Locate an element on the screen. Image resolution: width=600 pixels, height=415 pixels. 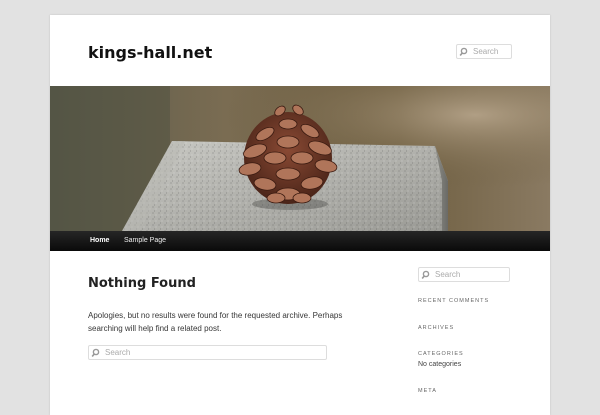
widget-title-meta: META is located at coordinates (427, 391).